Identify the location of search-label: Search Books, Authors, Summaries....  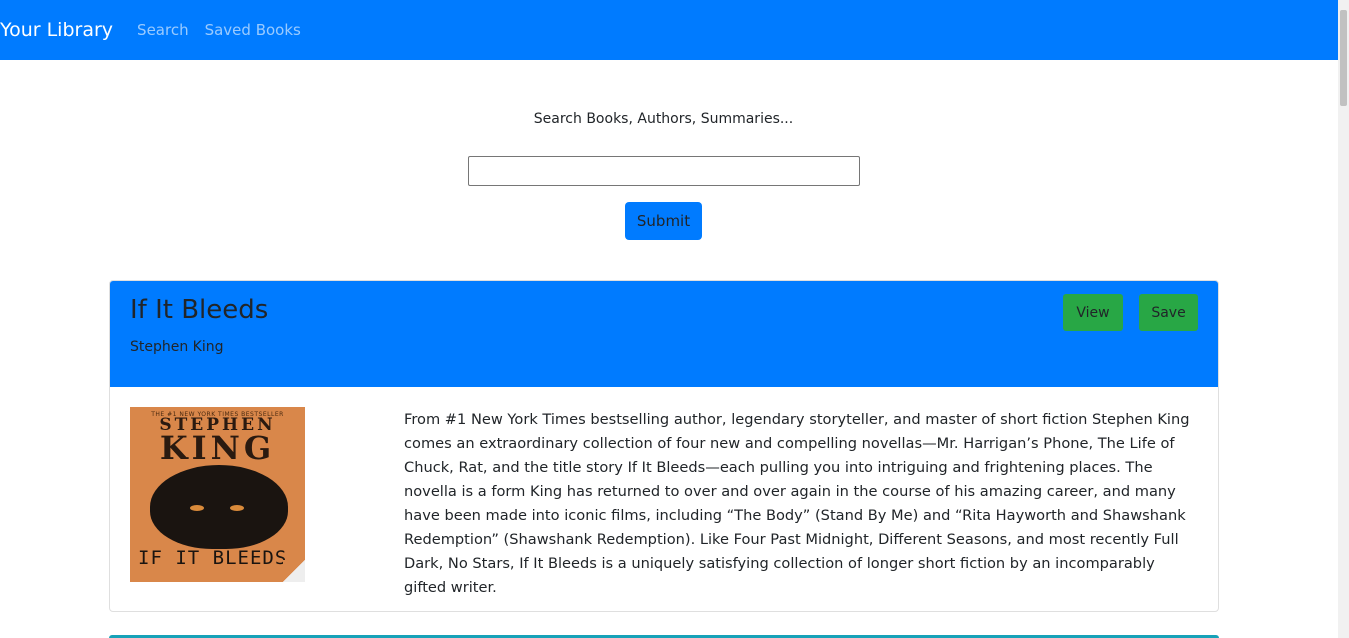
(663, 119).